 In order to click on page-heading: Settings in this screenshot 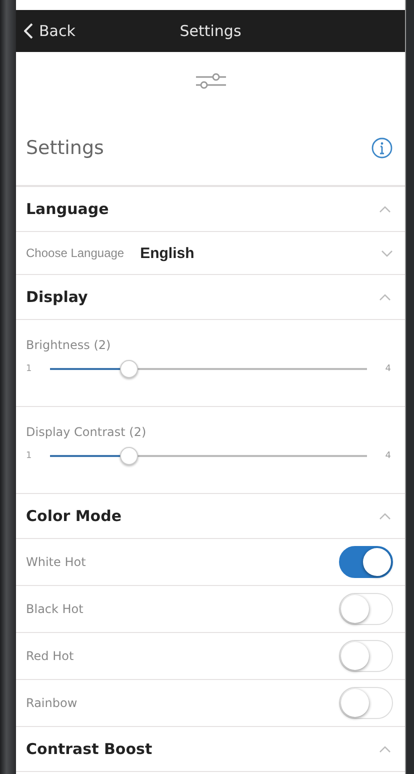, I will do `click(65, 147)`.